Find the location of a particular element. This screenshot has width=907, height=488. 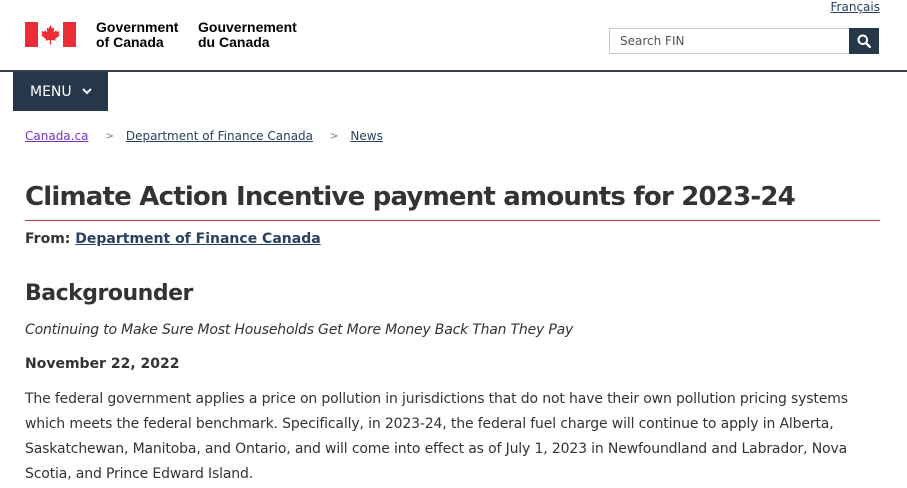

search-button is located at coordinates (864, 41).